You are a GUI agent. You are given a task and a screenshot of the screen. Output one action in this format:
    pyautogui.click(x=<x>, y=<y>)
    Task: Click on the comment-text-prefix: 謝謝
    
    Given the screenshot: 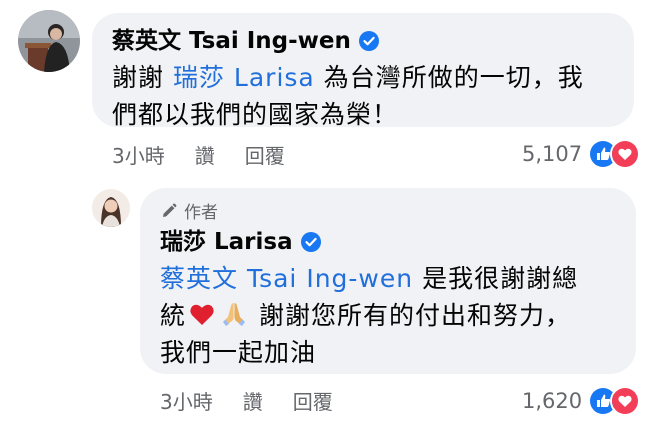 What is the action you would take?
    pyautogui.click(x=138, y=77)
    